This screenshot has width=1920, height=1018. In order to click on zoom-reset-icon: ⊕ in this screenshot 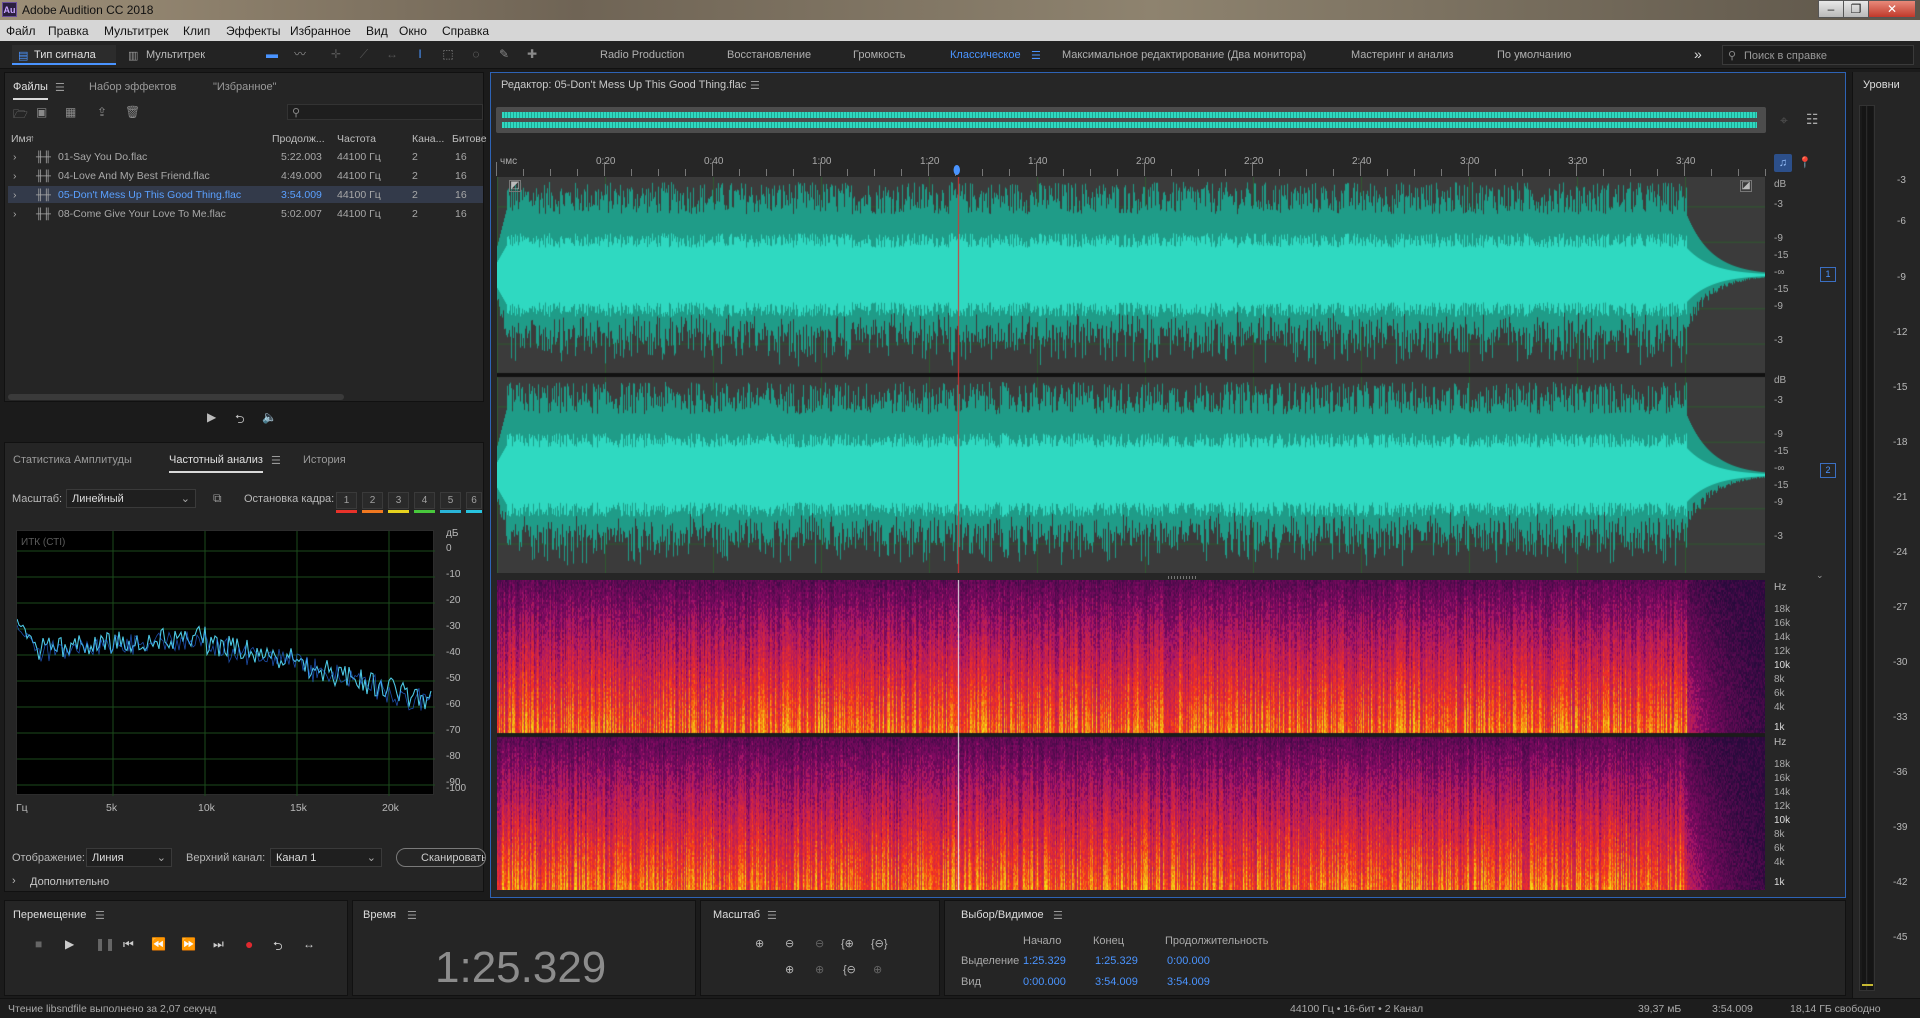, I will do `click(877, 969)`.